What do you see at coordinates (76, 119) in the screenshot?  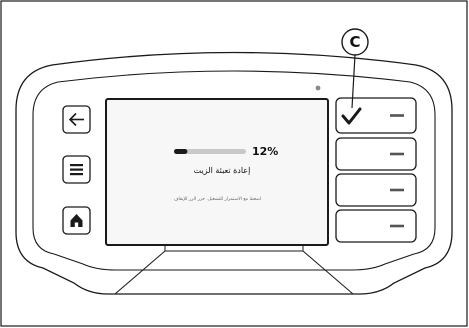 I see `left-button-back` at bounding box center [76, 119].